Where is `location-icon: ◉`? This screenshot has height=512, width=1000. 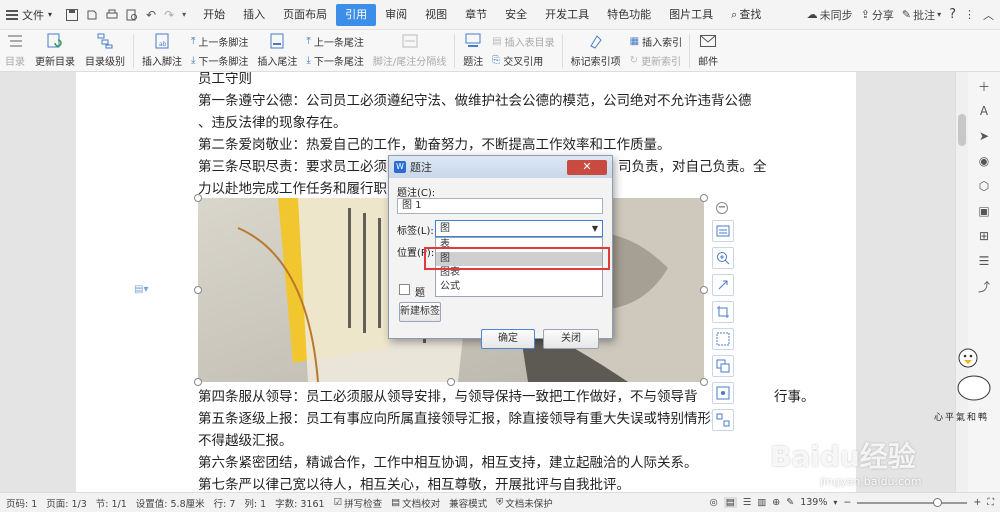
location-icon: ◉ is located at coordinates (984, 161).